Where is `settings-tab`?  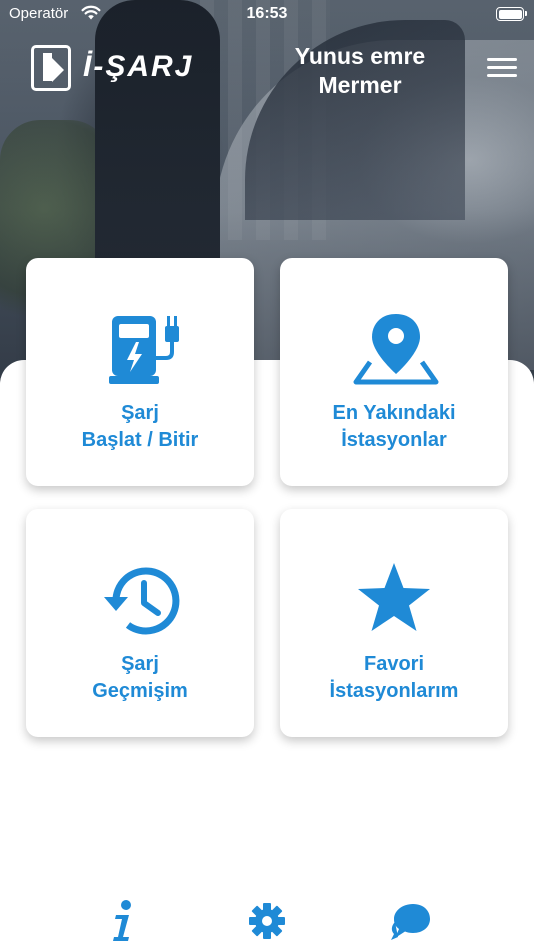
settings-tab is located at coordinates (267, 921).